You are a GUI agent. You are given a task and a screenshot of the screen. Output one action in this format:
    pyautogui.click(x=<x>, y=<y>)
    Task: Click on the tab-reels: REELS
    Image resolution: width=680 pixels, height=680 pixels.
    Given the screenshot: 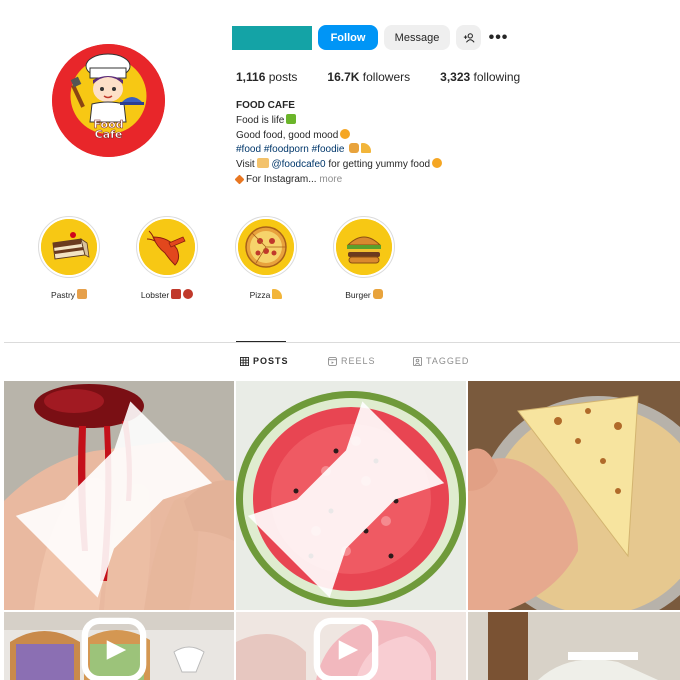 What is the action you would take?
    pyautogui.click(x=352, y=361)
    